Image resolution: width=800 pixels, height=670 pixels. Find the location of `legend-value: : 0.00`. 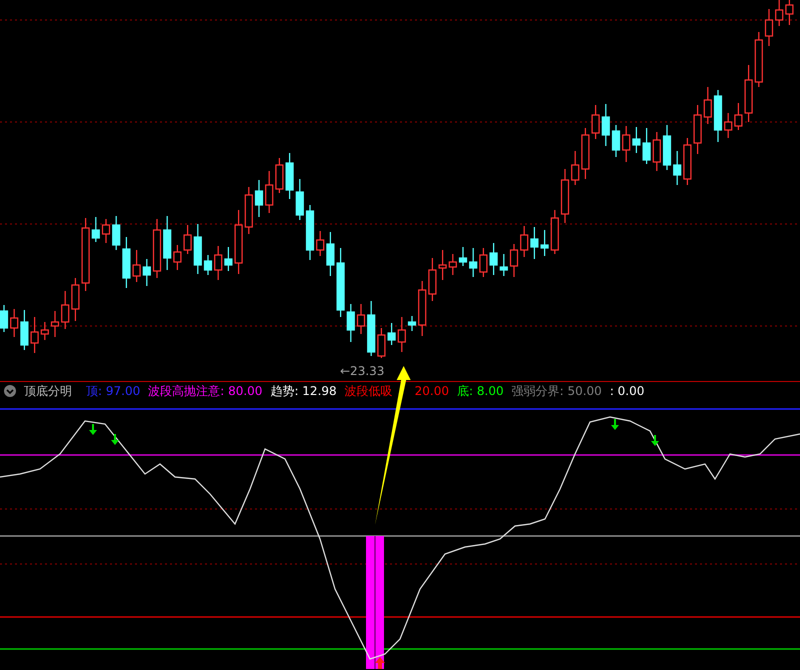

legend-value: : 0.00 is located at coordinates (627, 390).